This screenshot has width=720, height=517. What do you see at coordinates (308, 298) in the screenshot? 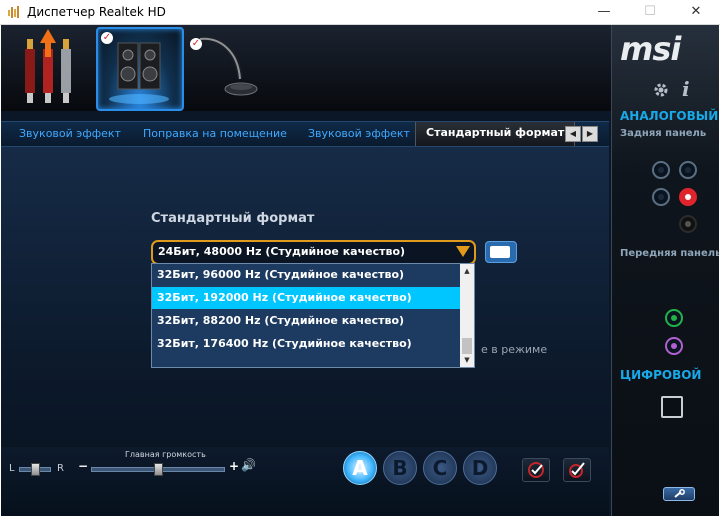
I see `format-option-highlighted: 32Бит, 192000 Hz (Студийное качество)` at bounding box center [308, 298].